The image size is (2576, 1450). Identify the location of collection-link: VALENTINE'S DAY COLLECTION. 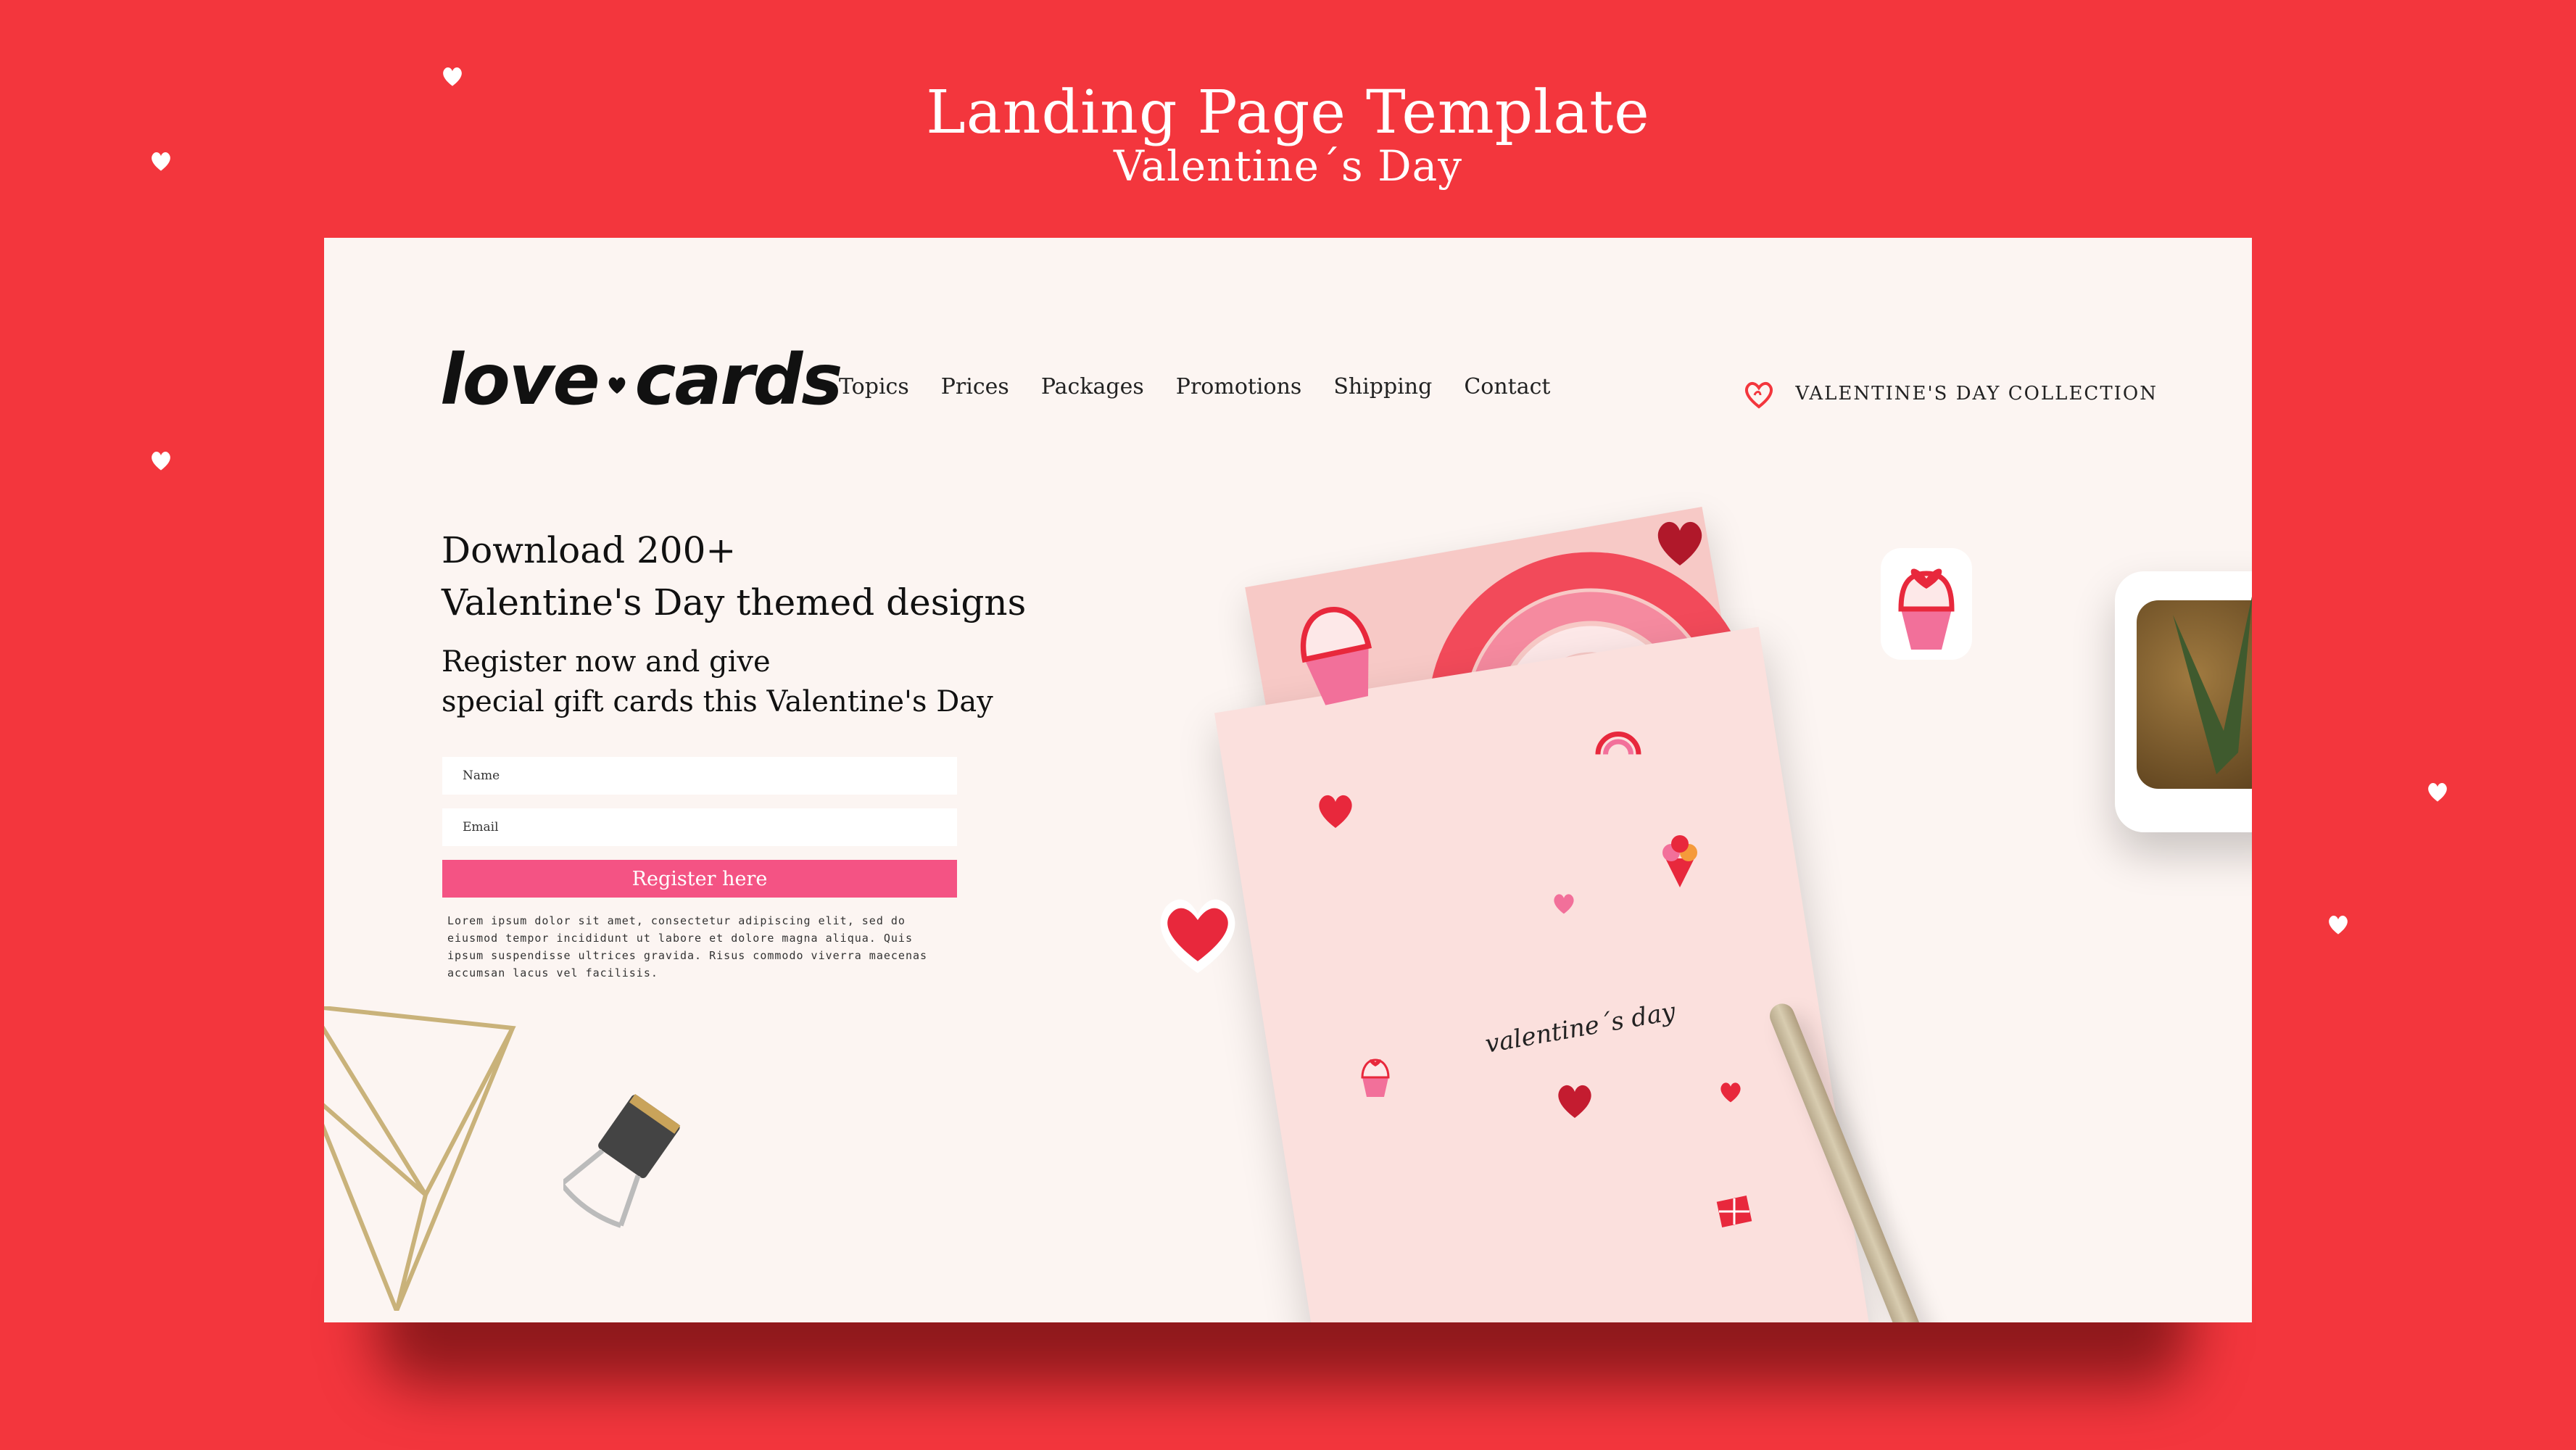
(1950, 394).